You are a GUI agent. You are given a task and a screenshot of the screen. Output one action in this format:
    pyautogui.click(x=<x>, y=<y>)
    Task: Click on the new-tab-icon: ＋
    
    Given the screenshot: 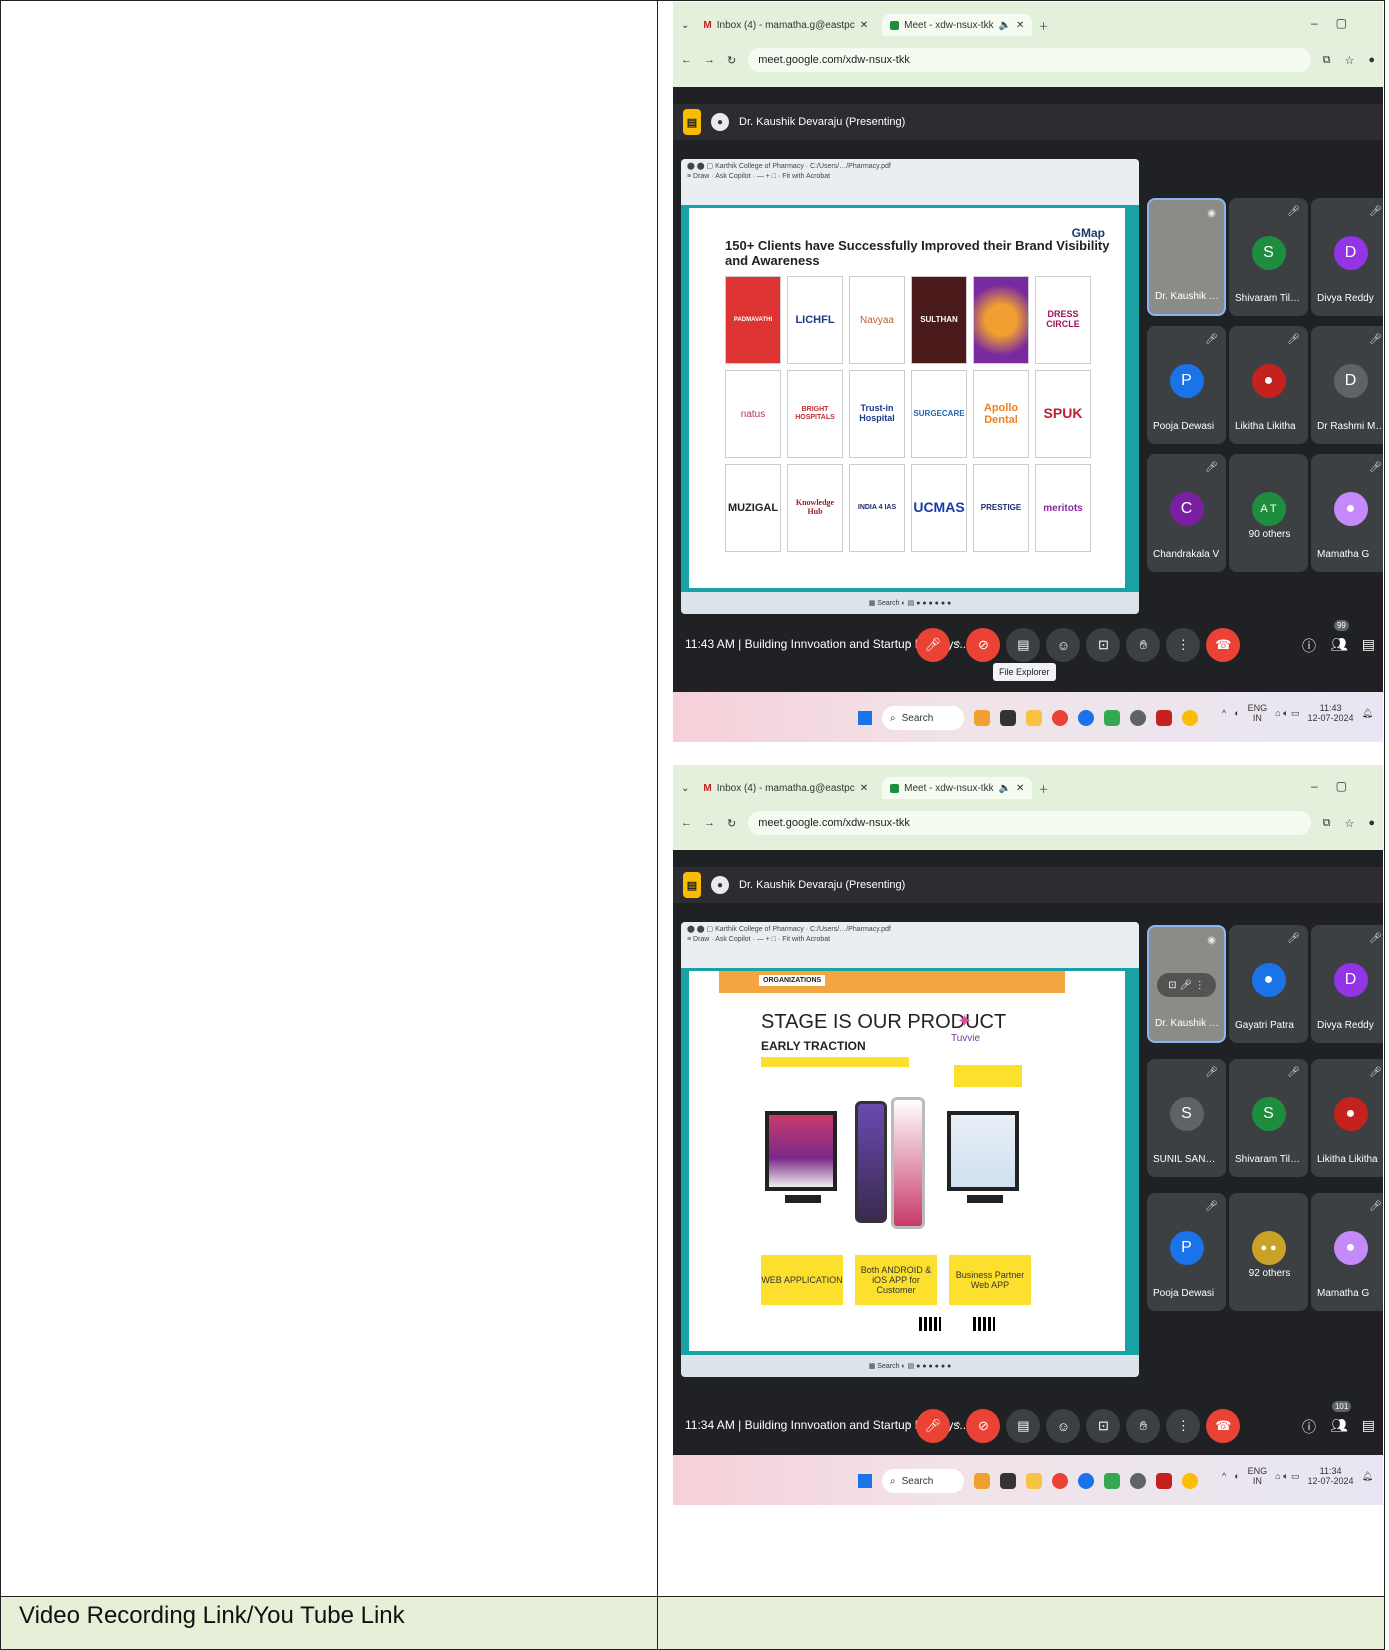 What is the action you would take?
    pyautogui.click(x=1043, y=788)
    